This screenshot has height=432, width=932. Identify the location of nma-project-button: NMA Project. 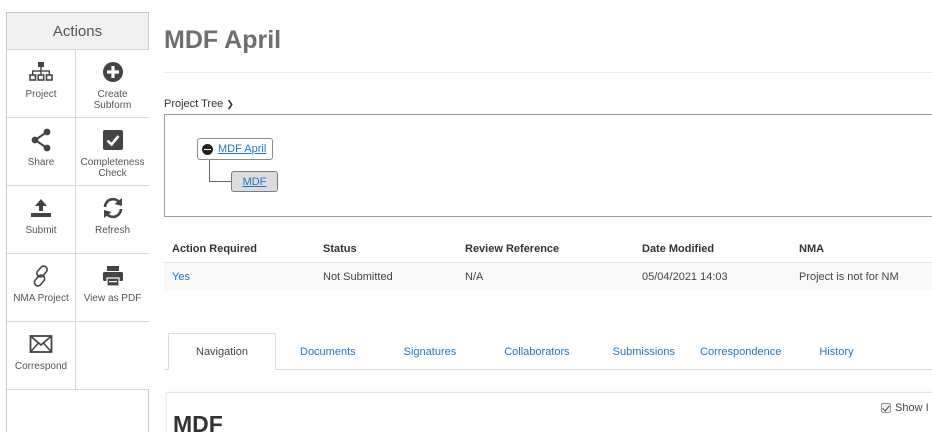
(41, 288).